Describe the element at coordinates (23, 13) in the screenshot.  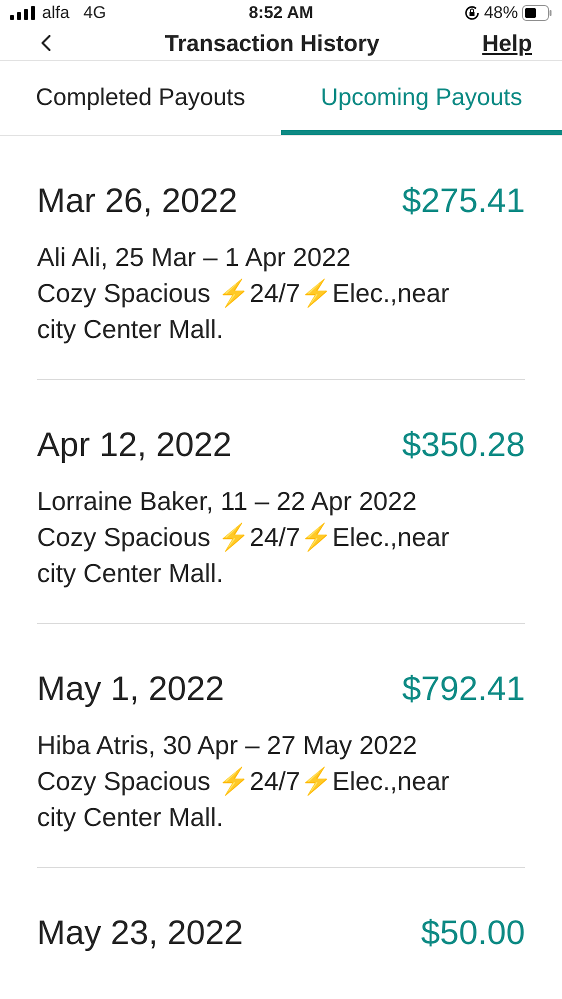
I see `signal-icon` at that location.